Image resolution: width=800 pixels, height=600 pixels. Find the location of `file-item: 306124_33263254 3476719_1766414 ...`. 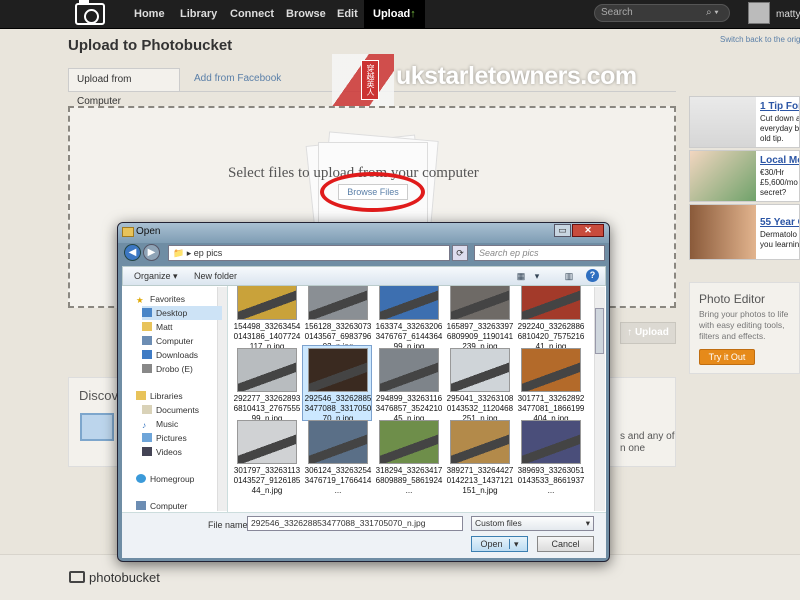

file-item: 306124_33263254 3476719_1766414 ... is located at coordinates (339, 457).